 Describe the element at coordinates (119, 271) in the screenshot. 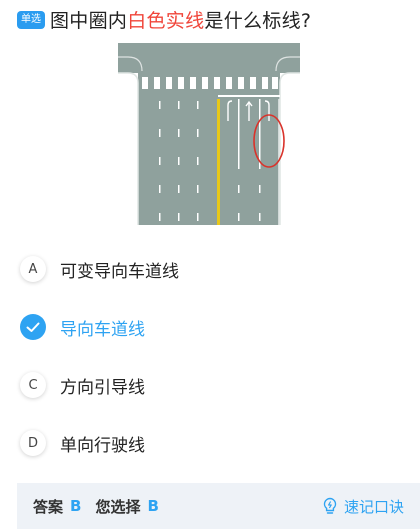

I see `option-a-label: 可变导向车道线` at that location.